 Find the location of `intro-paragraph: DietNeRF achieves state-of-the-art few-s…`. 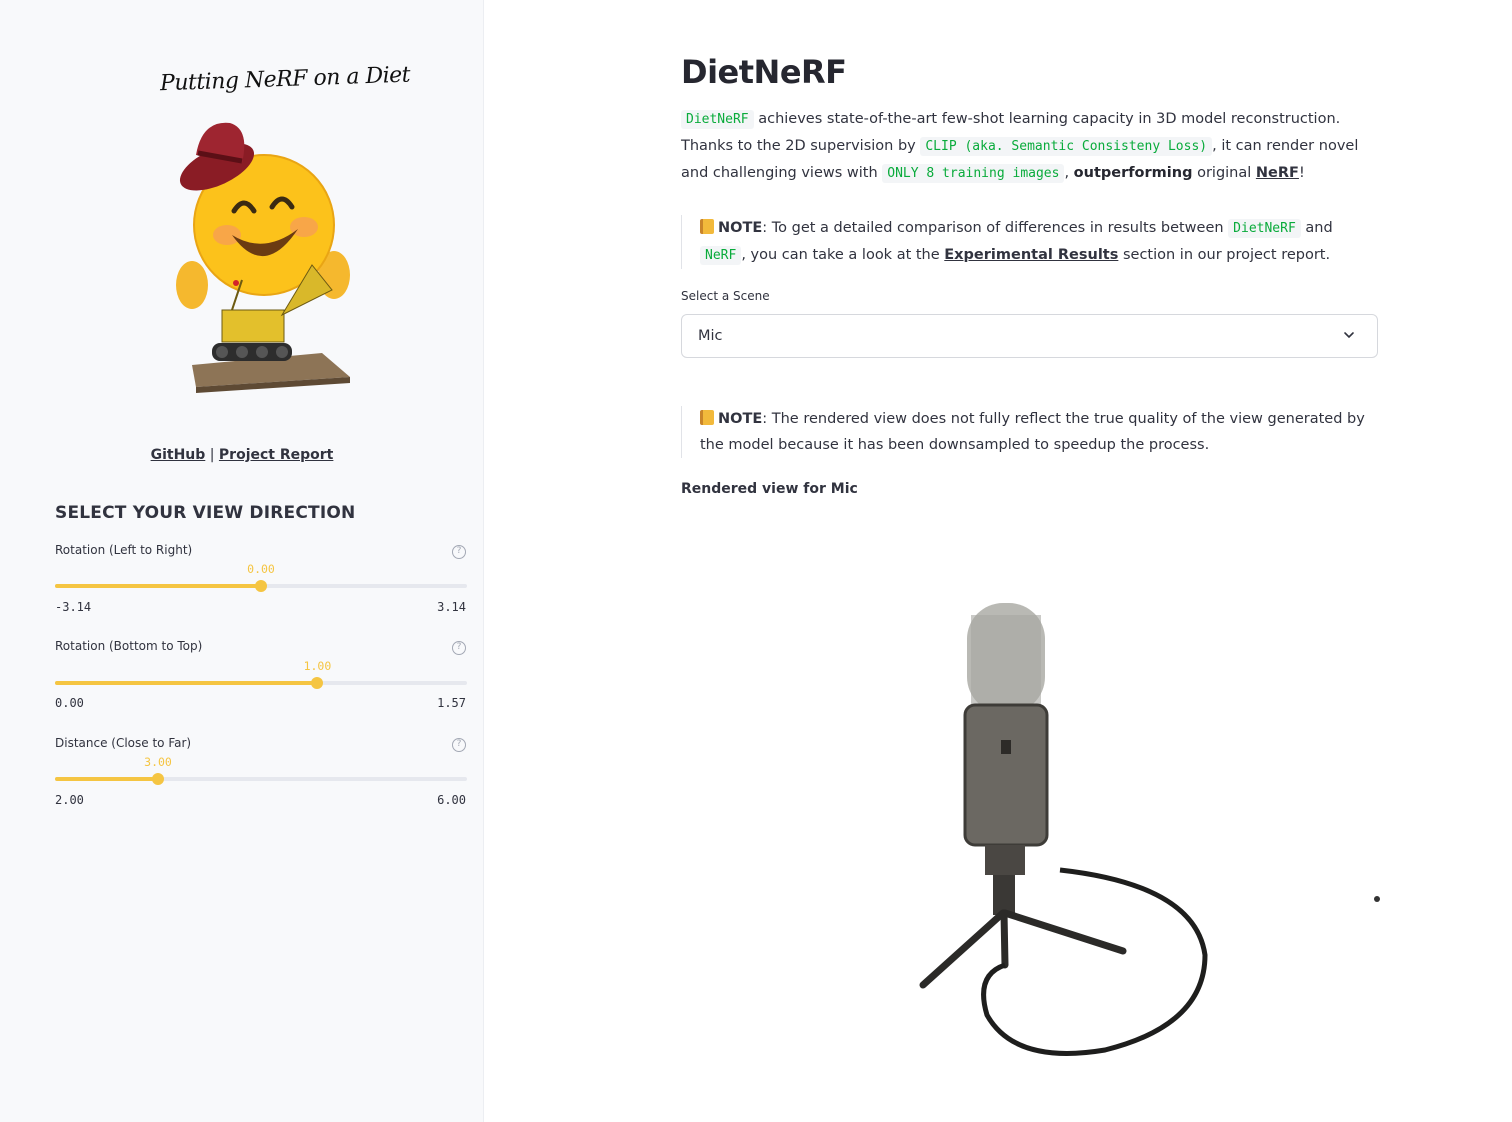

intro-paragraph: DietNeRF achieves state-of-the-art few-s… is located at coordinates (1031, 146).